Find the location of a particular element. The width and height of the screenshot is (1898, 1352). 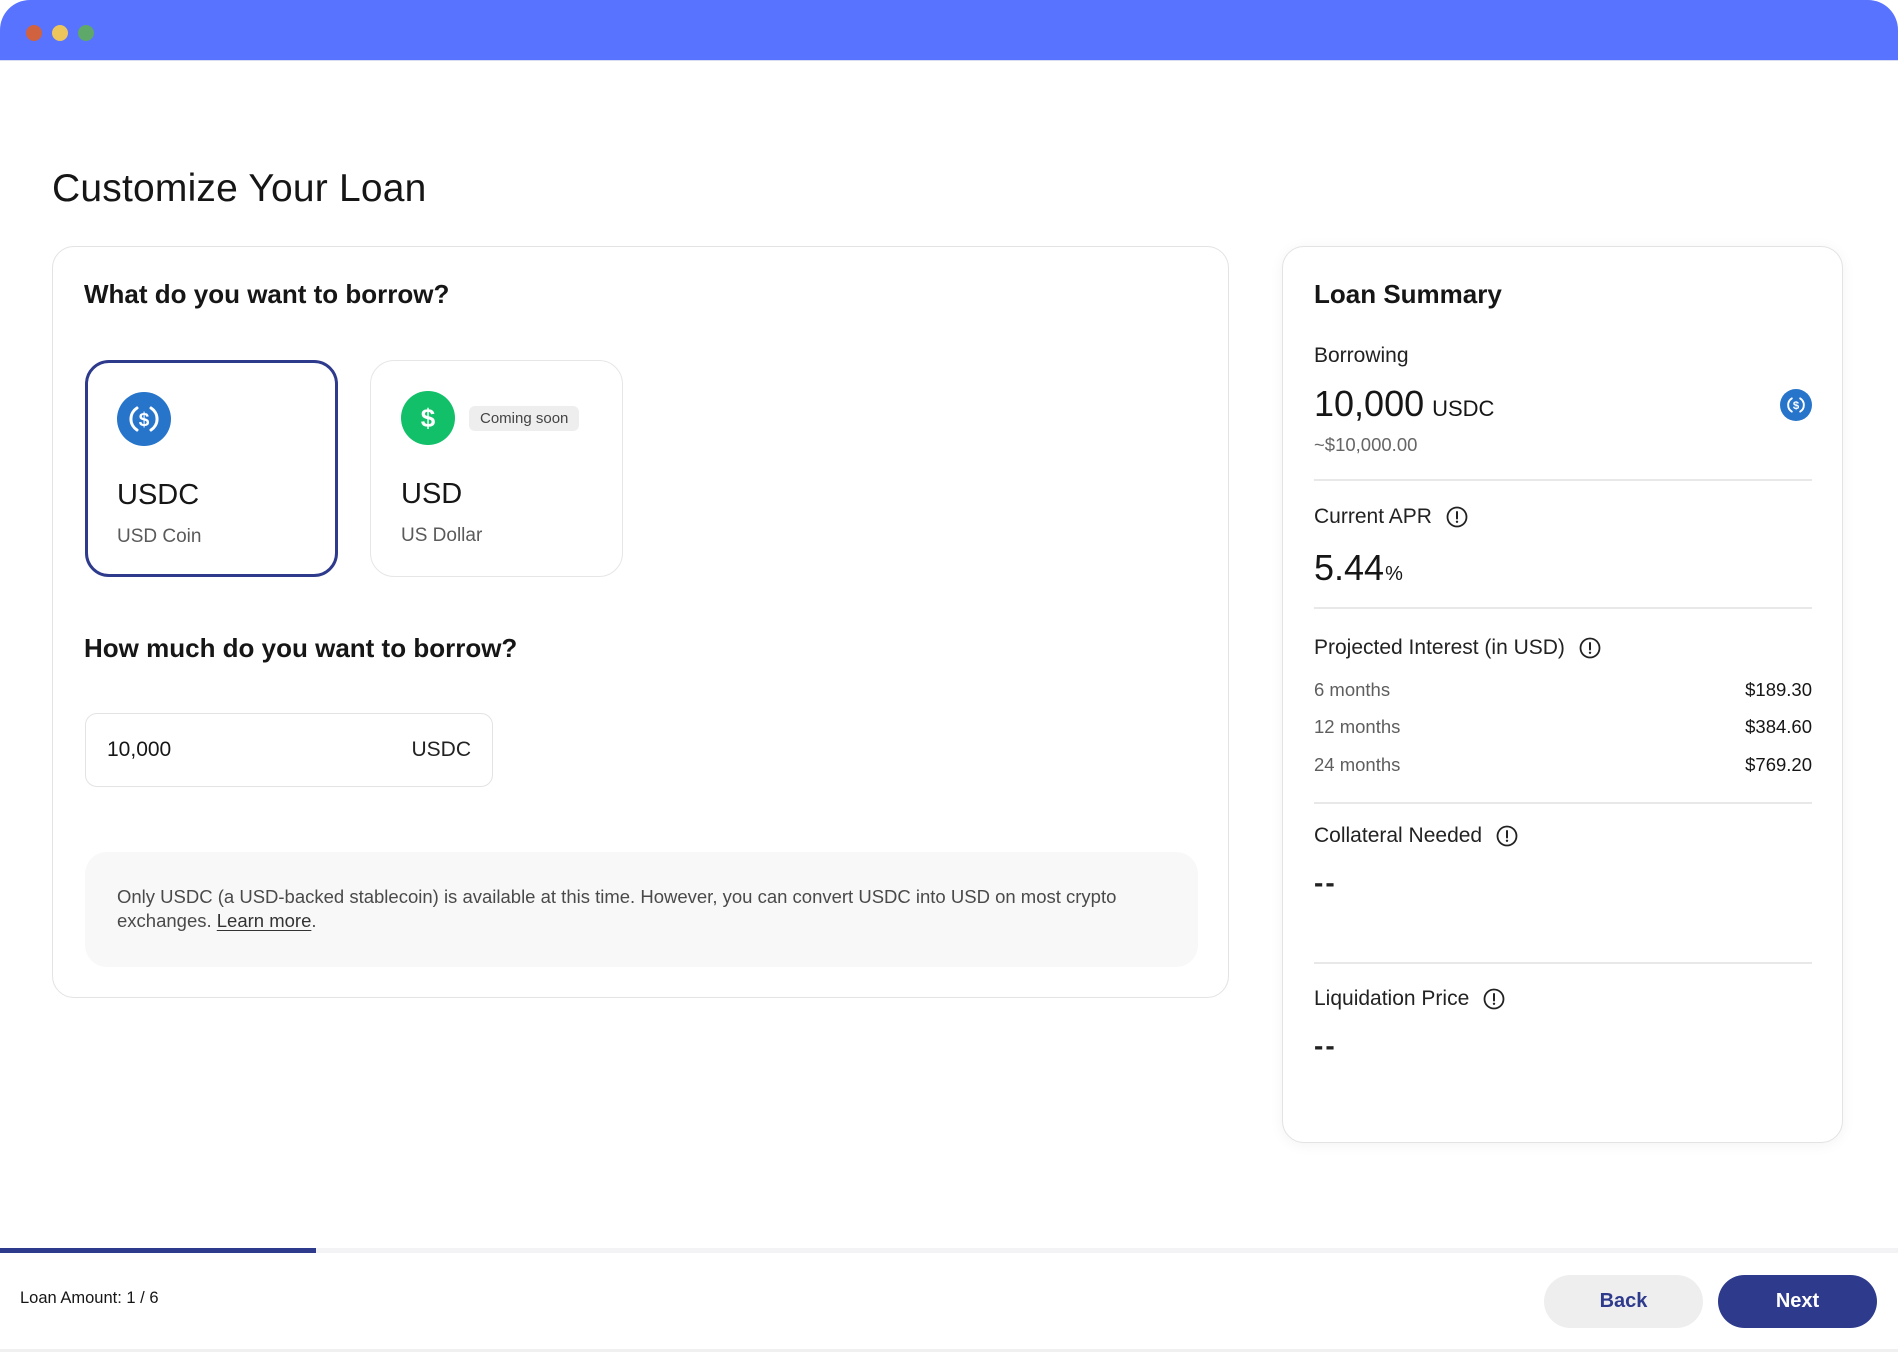

loan-summary-title: Loan Summary is located at coordinates (1408, 294).